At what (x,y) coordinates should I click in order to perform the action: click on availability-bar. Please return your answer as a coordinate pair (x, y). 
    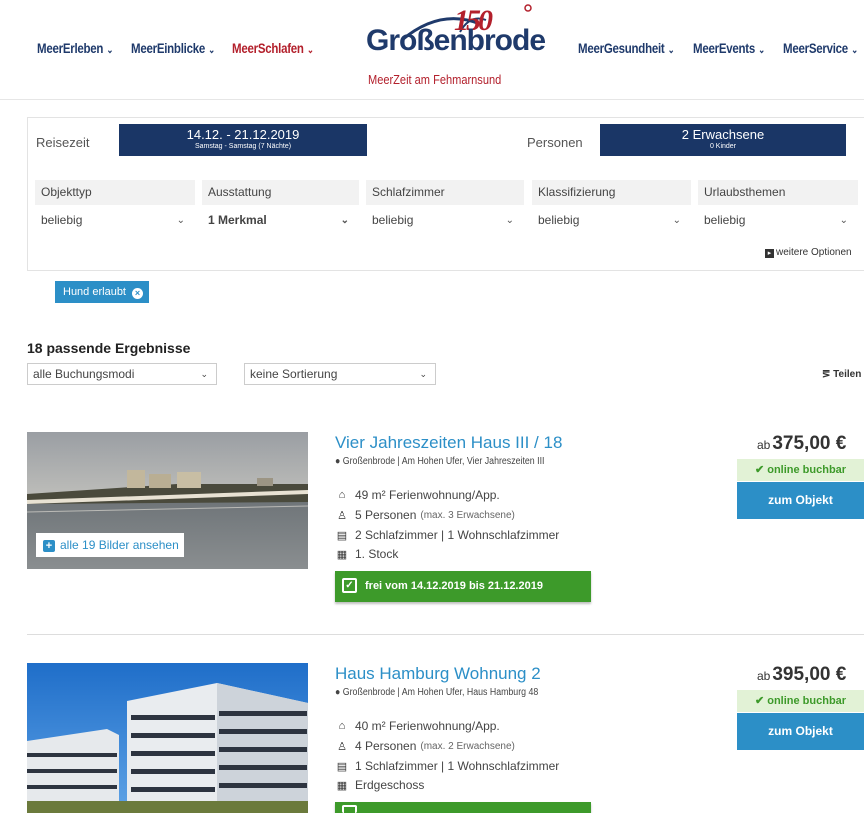
    Looking at the image, I should click on (463, 807).